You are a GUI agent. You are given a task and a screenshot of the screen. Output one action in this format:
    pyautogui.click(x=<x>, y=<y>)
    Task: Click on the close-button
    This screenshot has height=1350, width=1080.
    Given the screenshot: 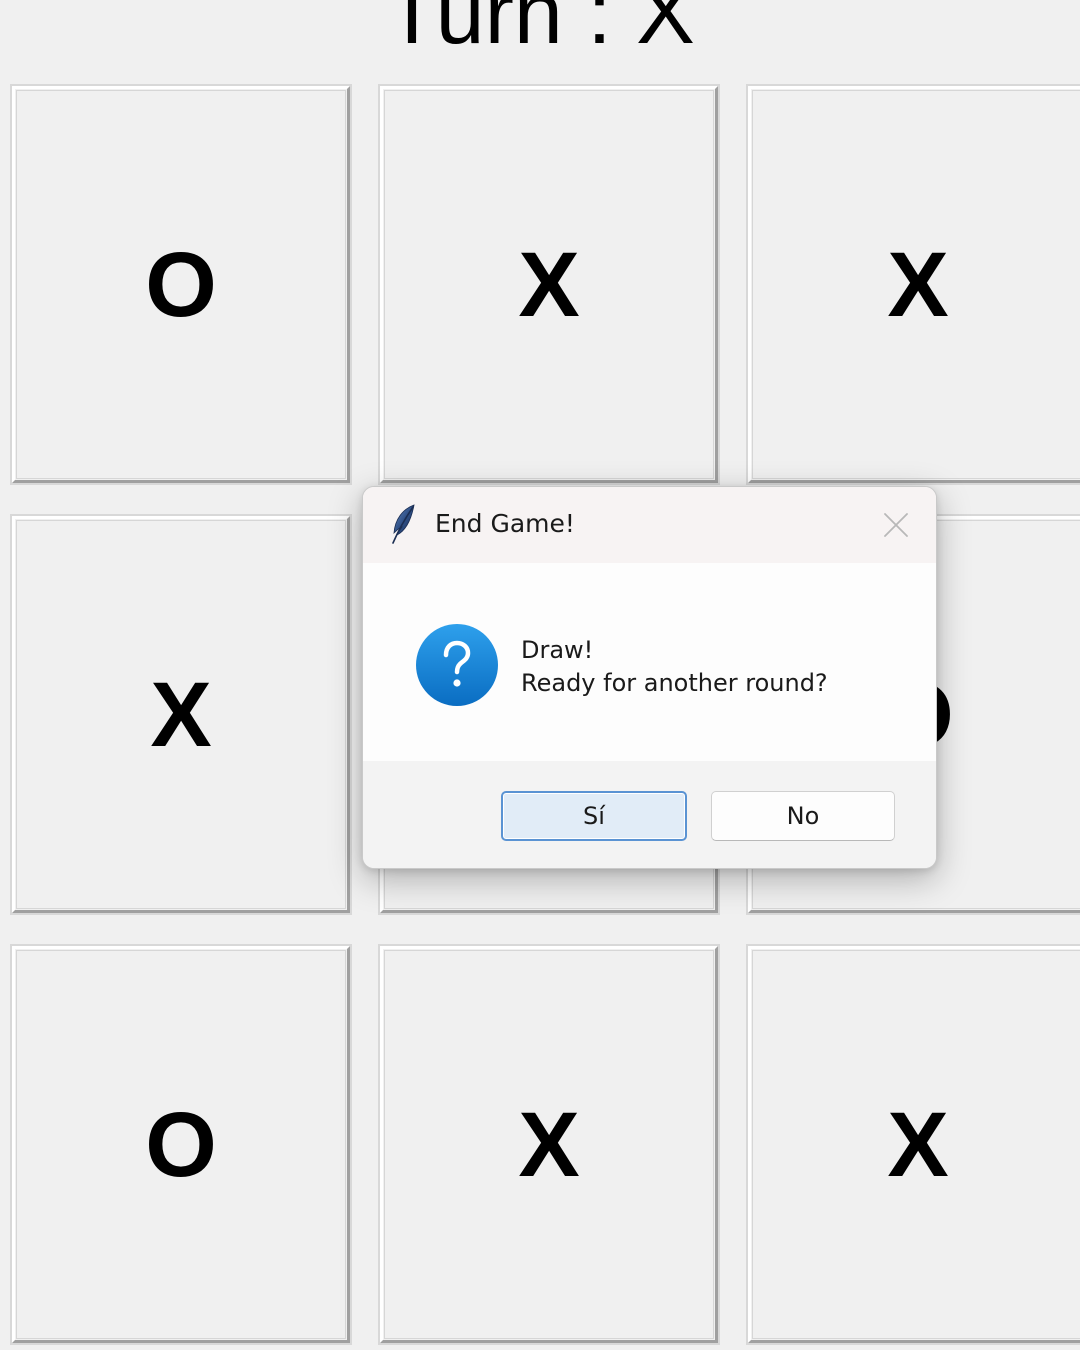 What is the action you would take?
    pyautogui.click(x=896, y=525)
    